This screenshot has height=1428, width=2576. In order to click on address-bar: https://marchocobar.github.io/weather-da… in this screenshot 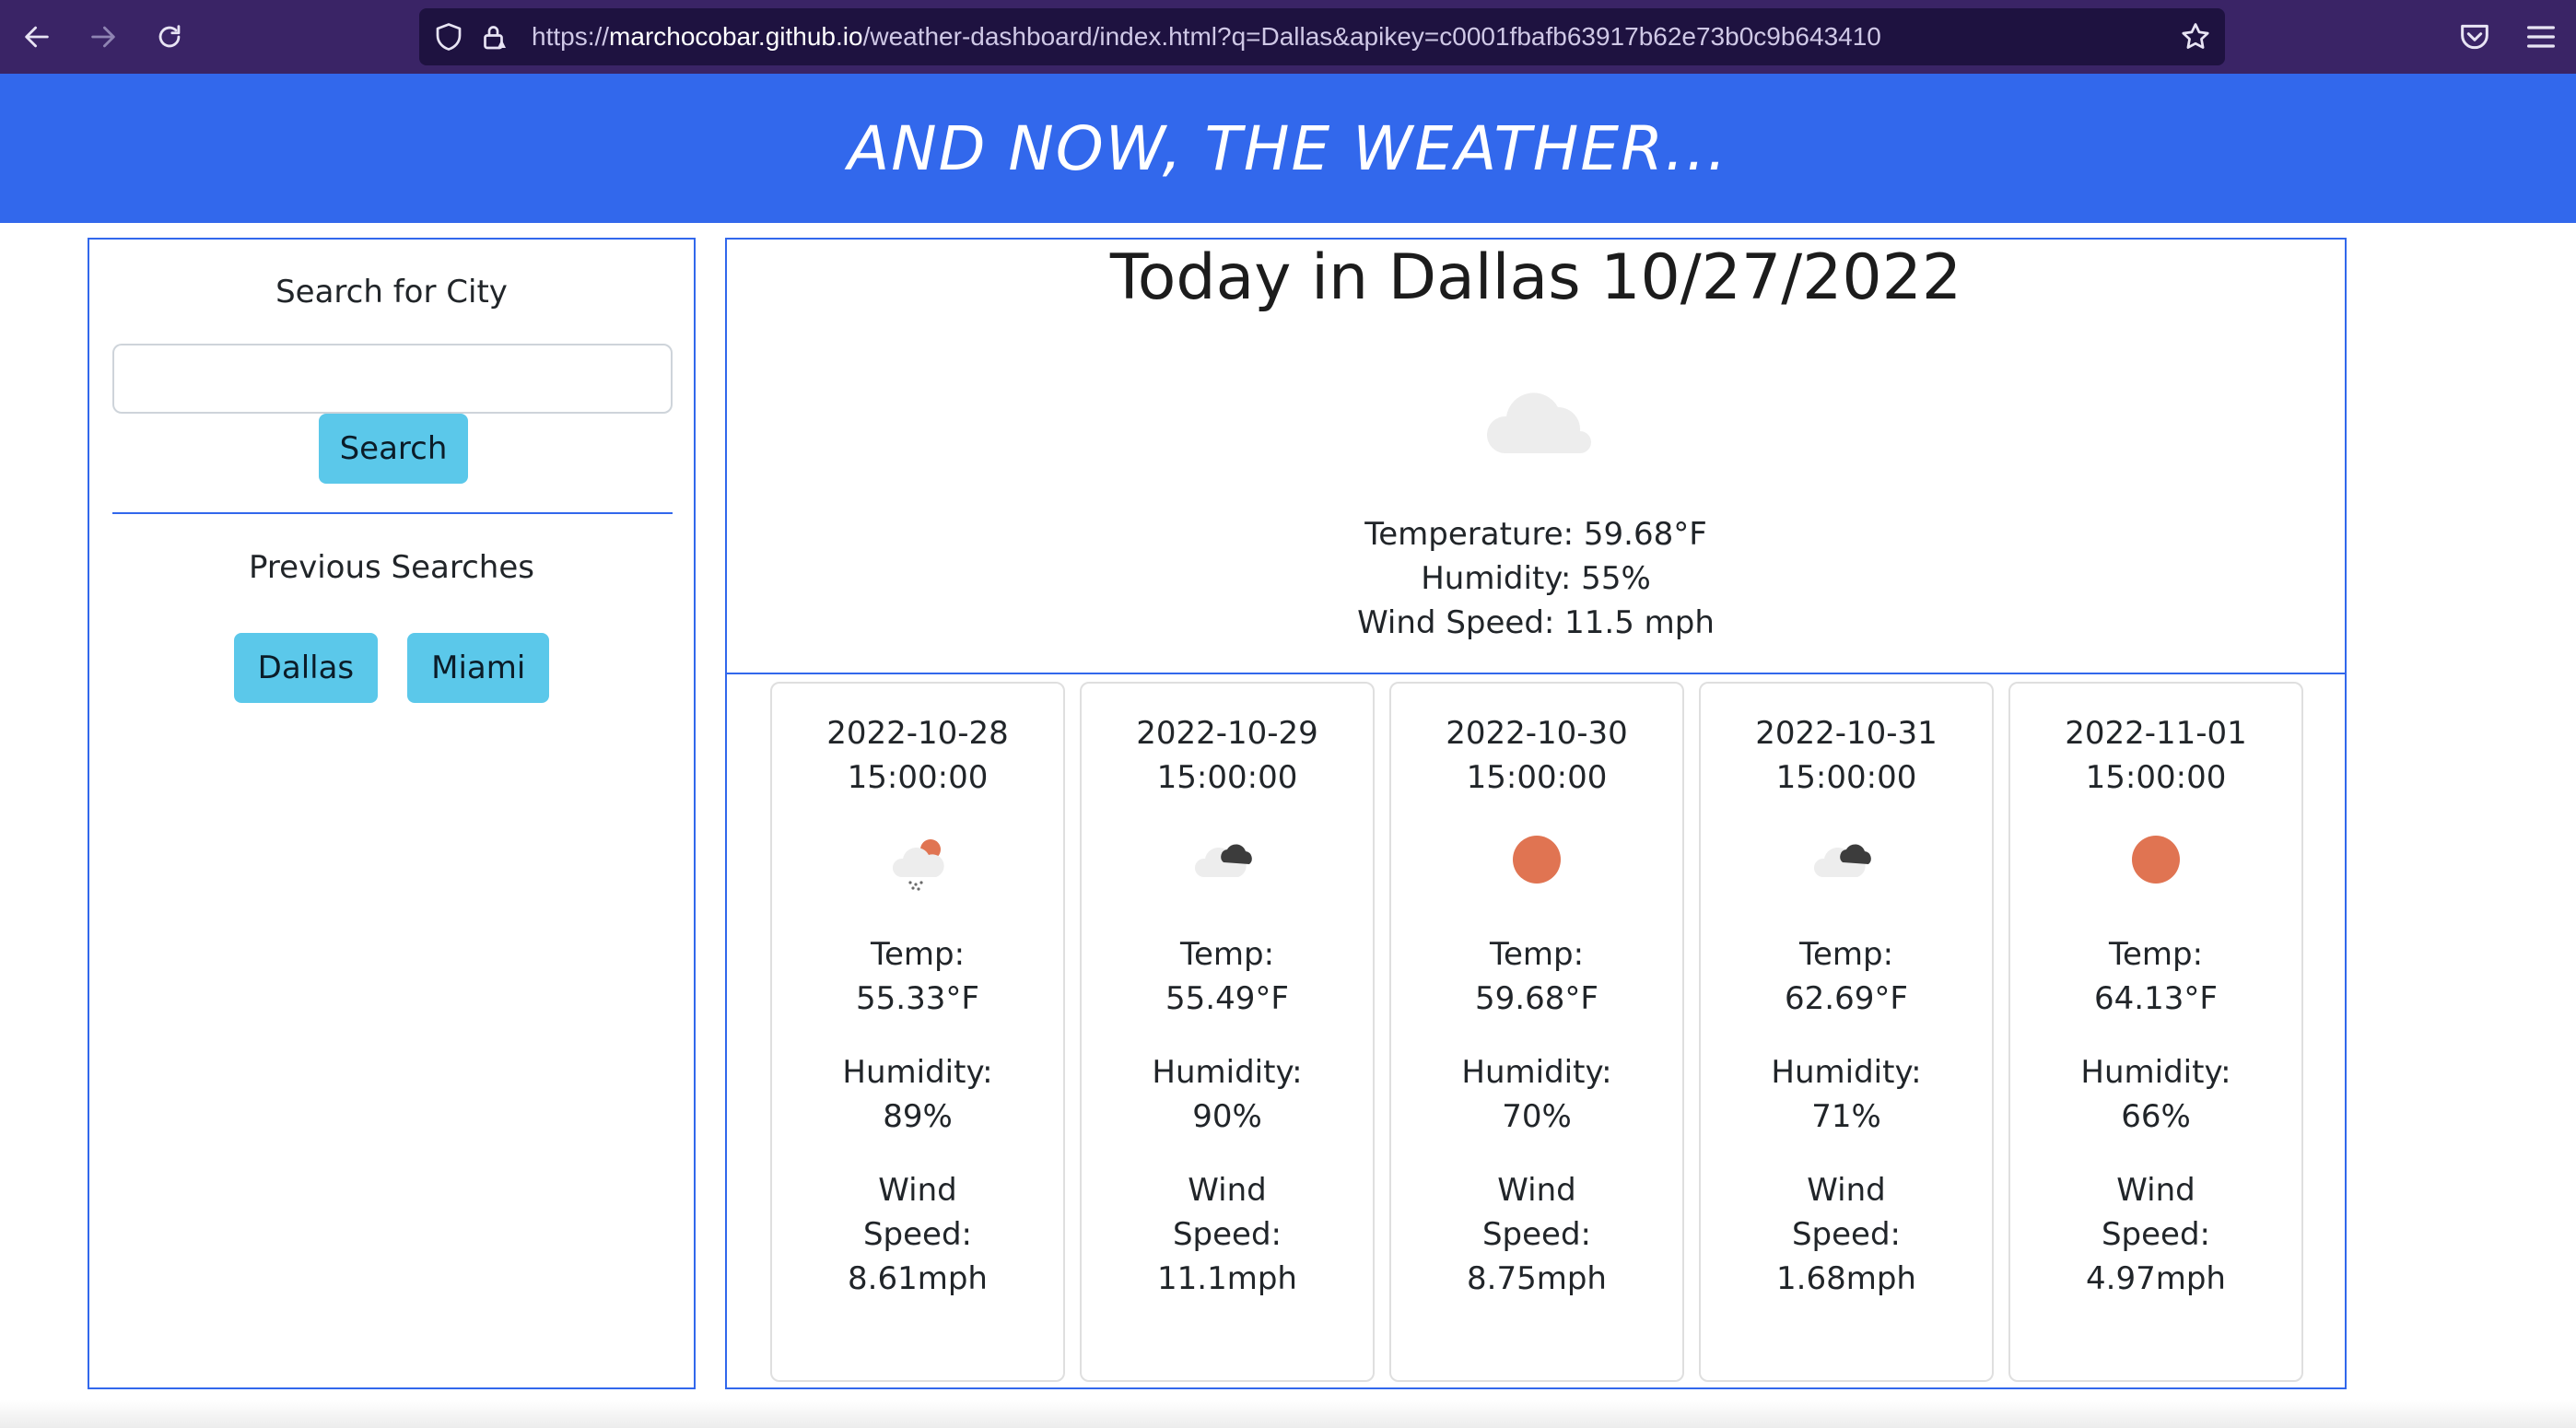, I will do `click(1322, 36)`.